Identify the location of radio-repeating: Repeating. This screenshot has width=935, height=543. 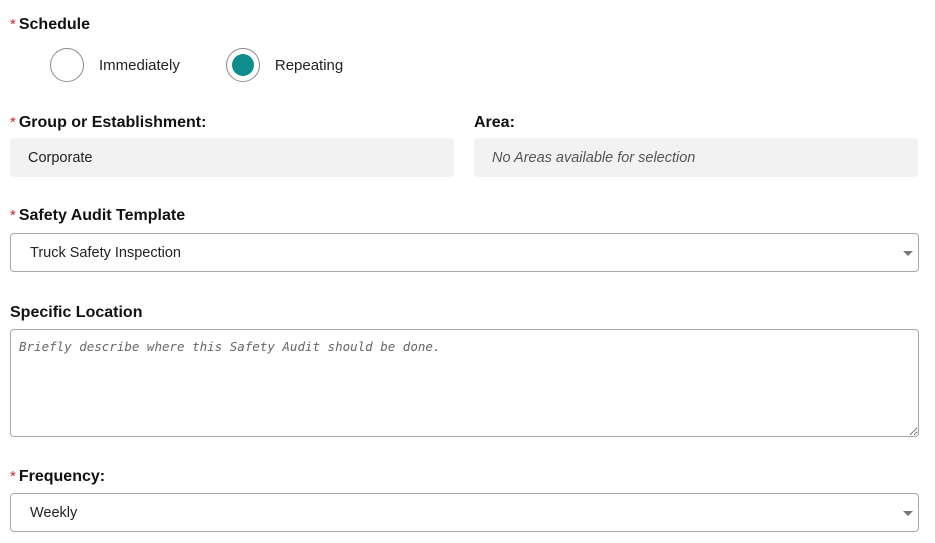
(284, 65).